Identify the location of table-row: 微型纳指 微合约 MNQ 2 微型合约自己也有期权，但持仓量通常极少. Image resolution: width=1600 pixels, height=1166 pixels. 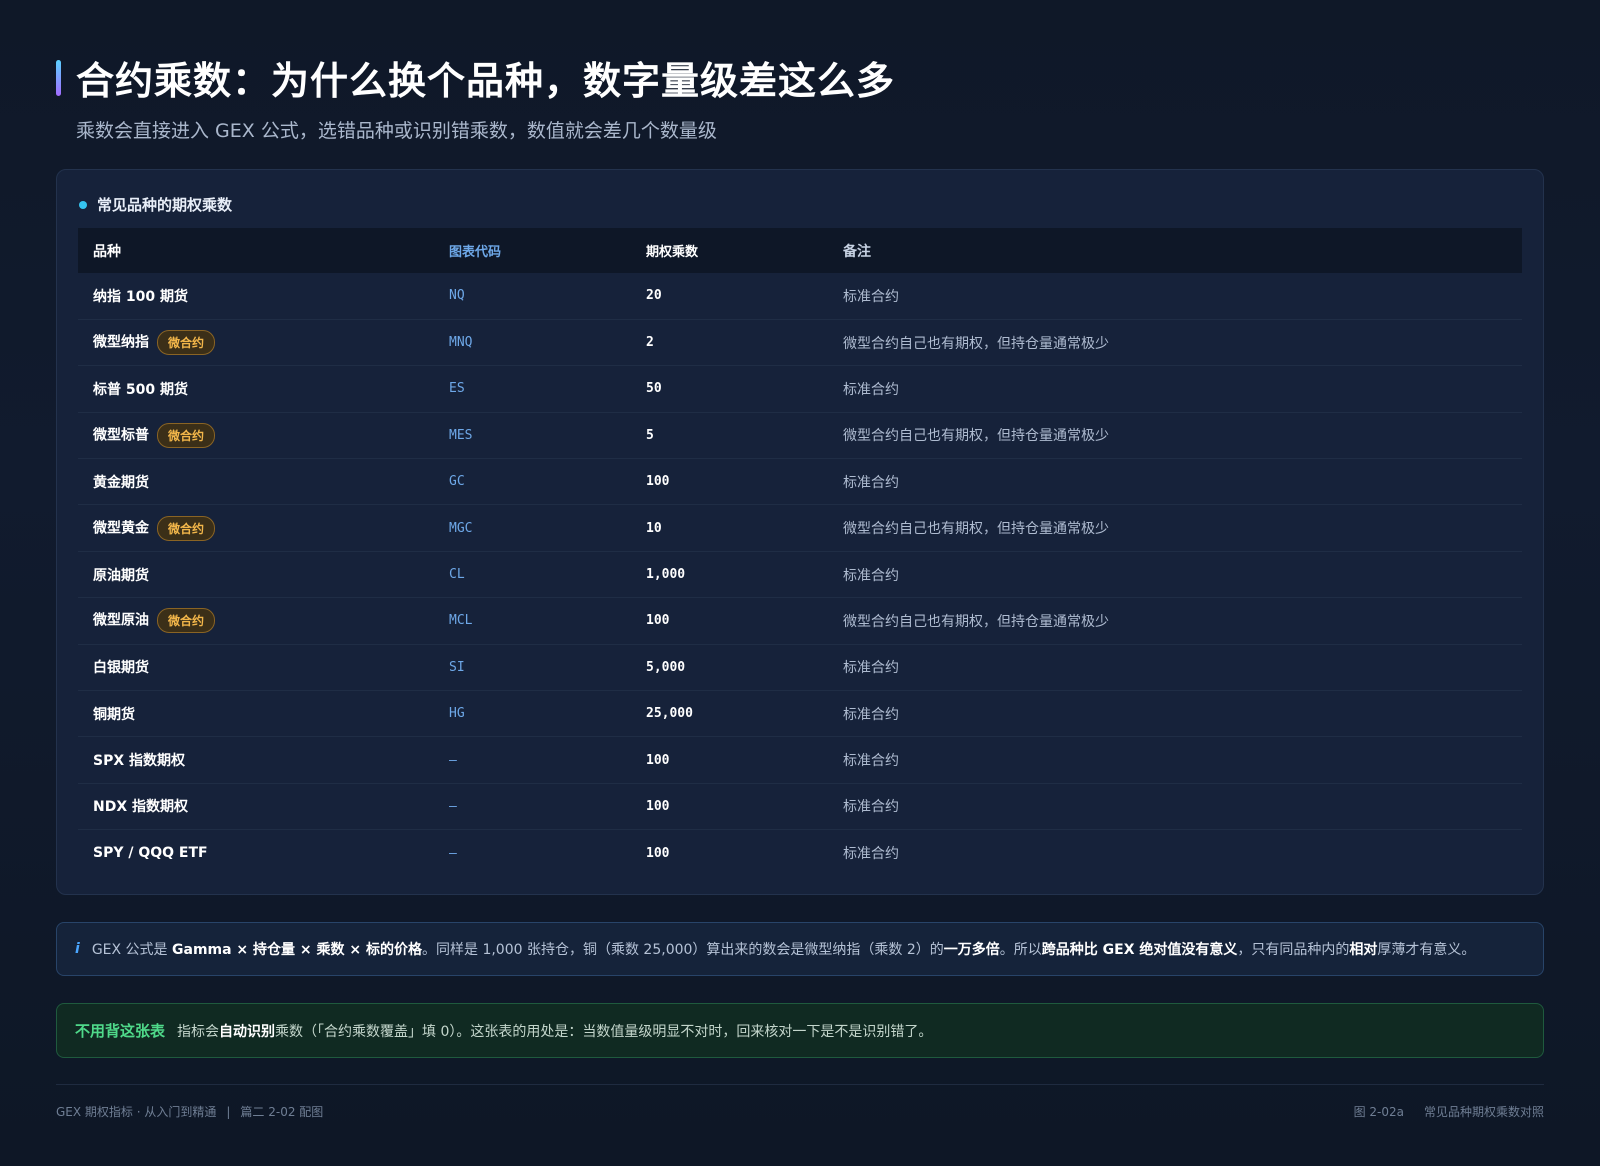
(800, 342).